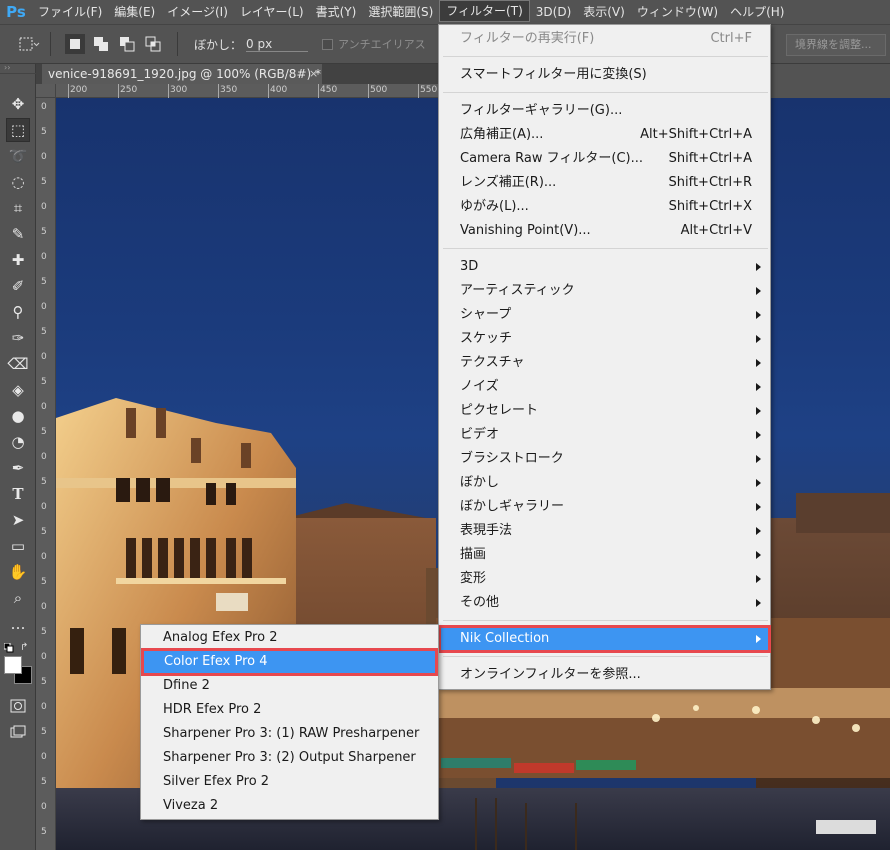 This screenshot has width=890, height=850. I want to click on nik-submenu-item: Silver Efex Pro 2, so click(289, 782).